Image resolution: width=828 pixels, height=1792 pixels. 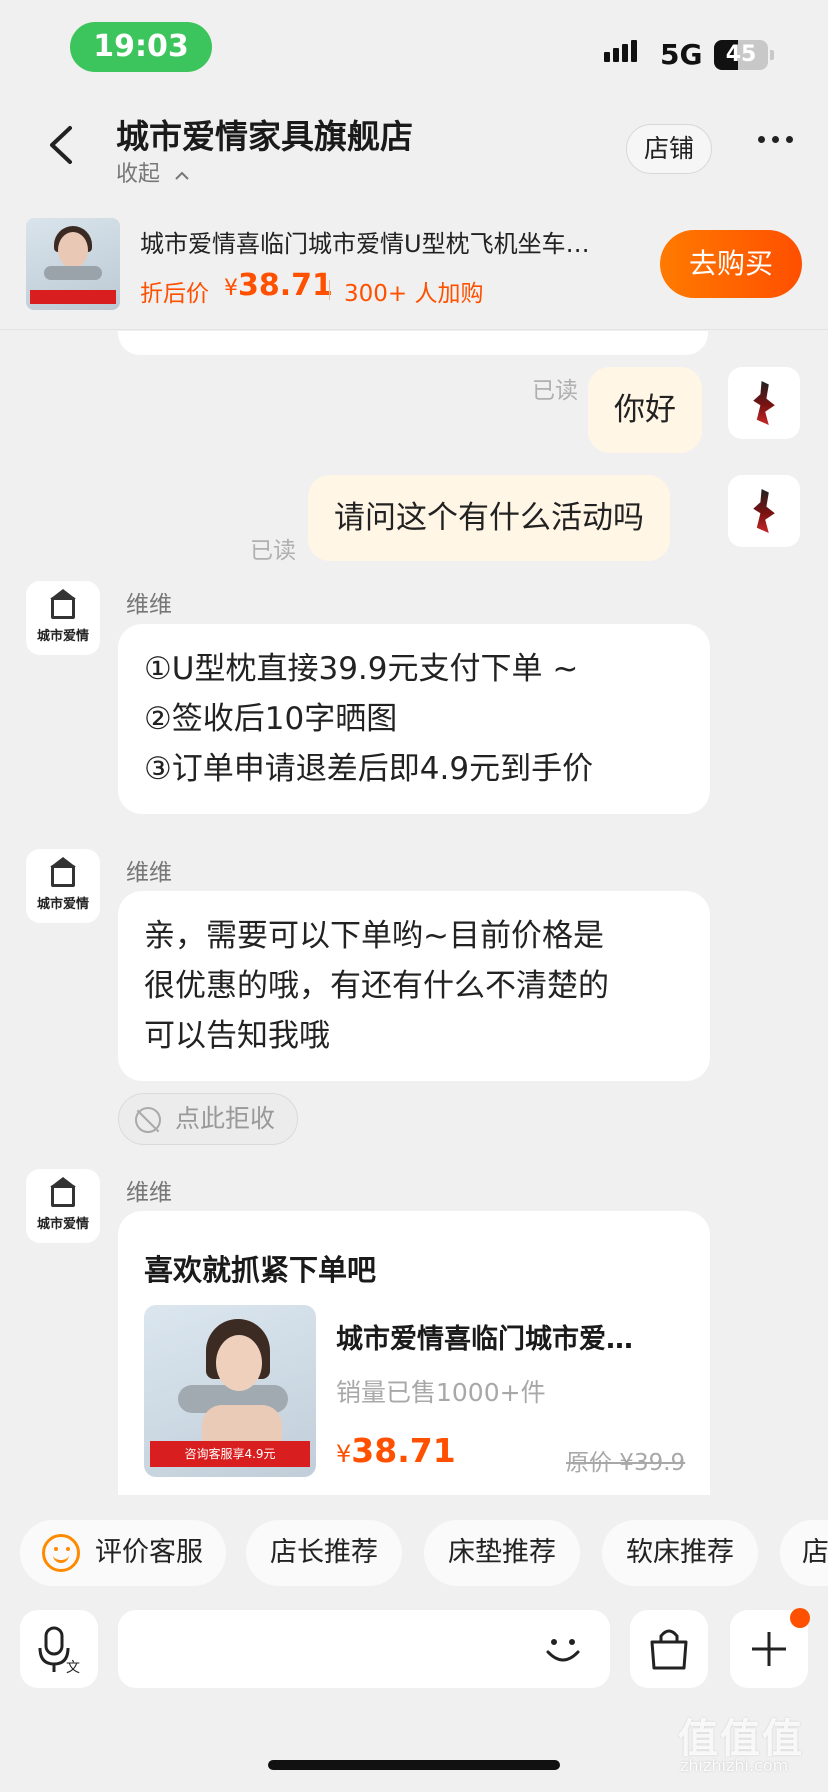 What do you see at coordinates (734, 1765) in the screenshot?
I see `watermark-url: zhizhizhi.com` at bounding box center [734, 1765].